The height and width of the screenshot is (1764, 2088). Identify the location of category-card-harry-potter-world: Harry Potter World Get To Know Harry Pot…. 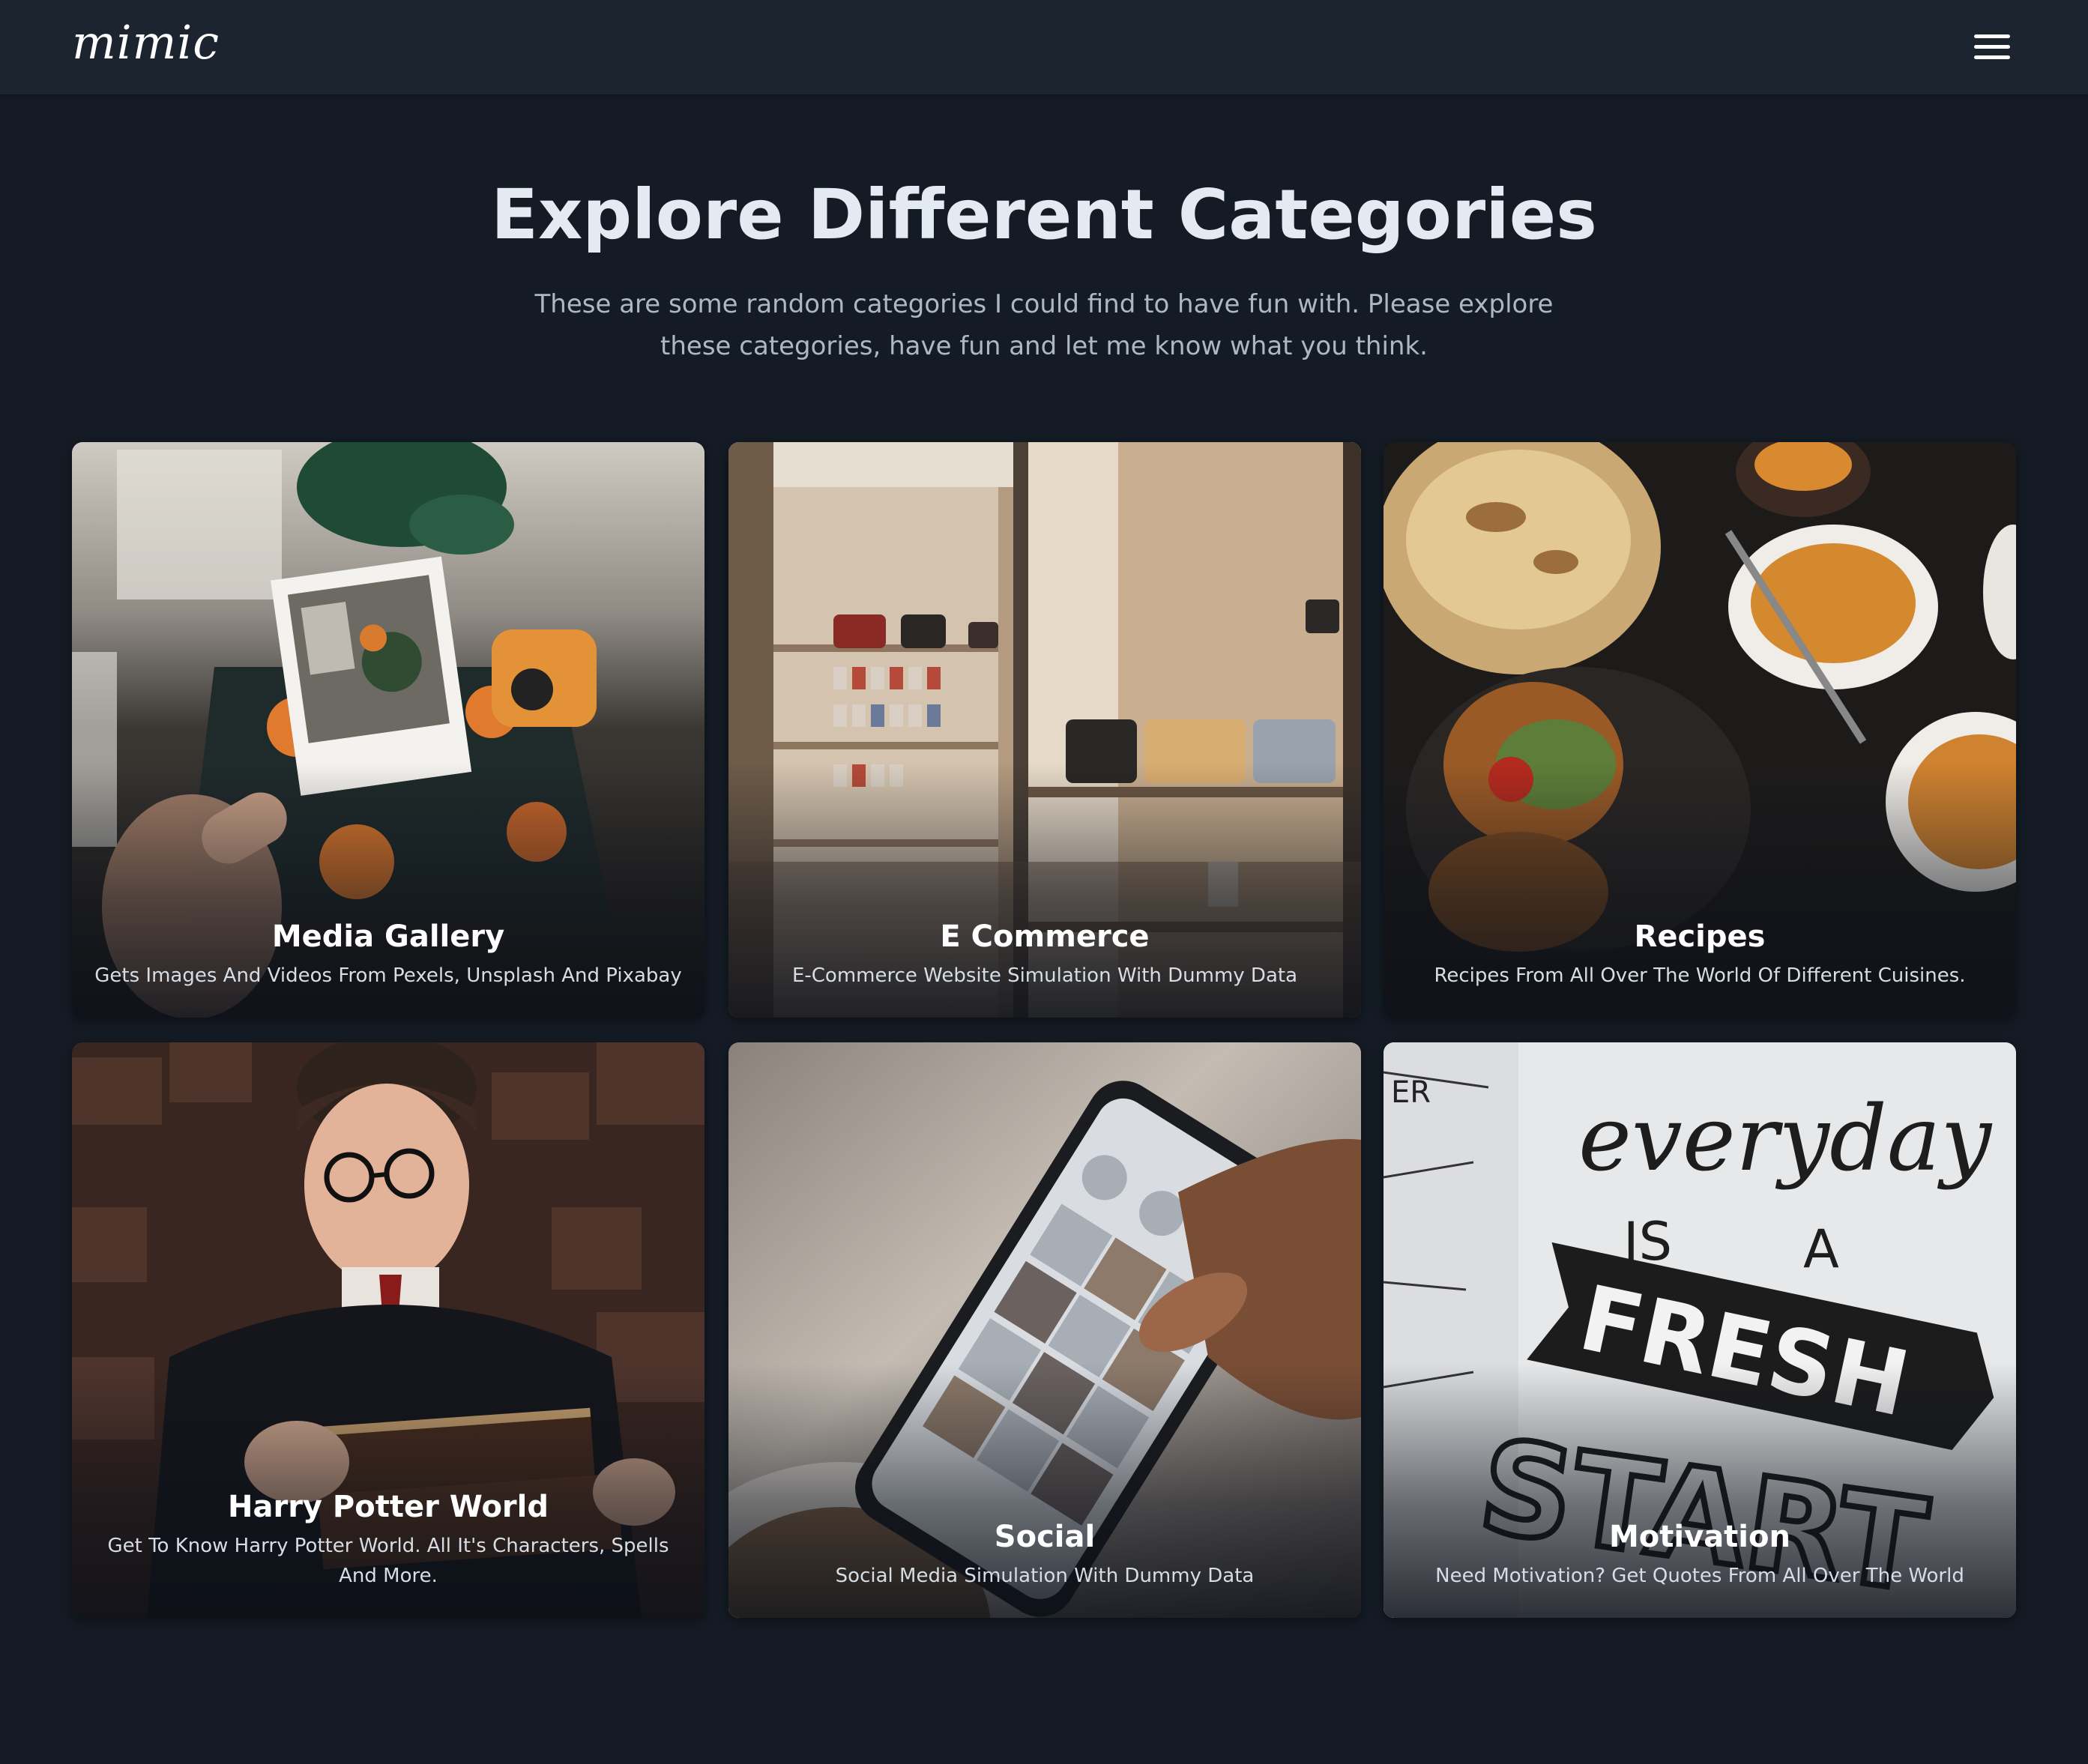
(388, 1330).